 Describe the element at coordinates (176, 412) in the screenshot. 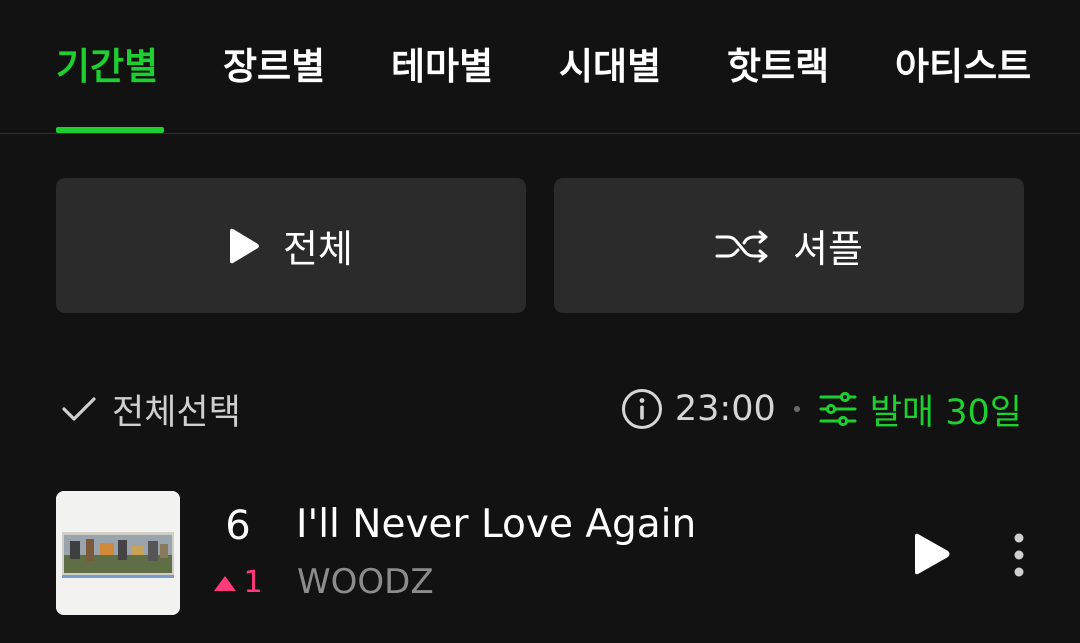

I see `select-all-label: 전체선택` at that location.